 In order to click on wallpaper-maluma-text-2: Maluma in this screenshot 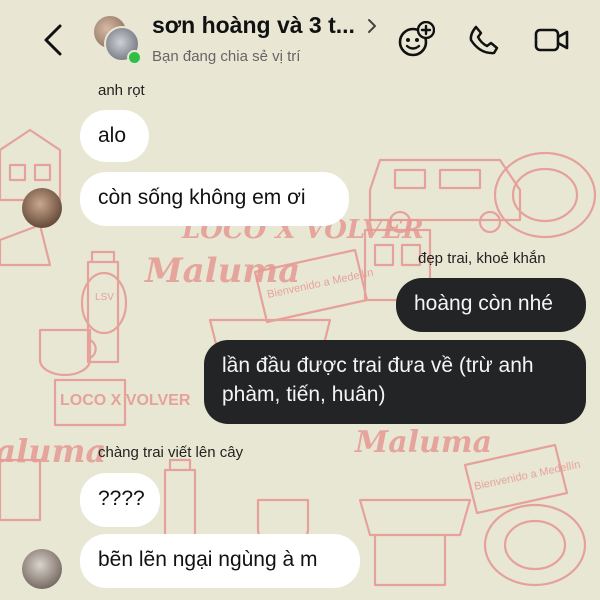, I will do `click(423, 442)`.